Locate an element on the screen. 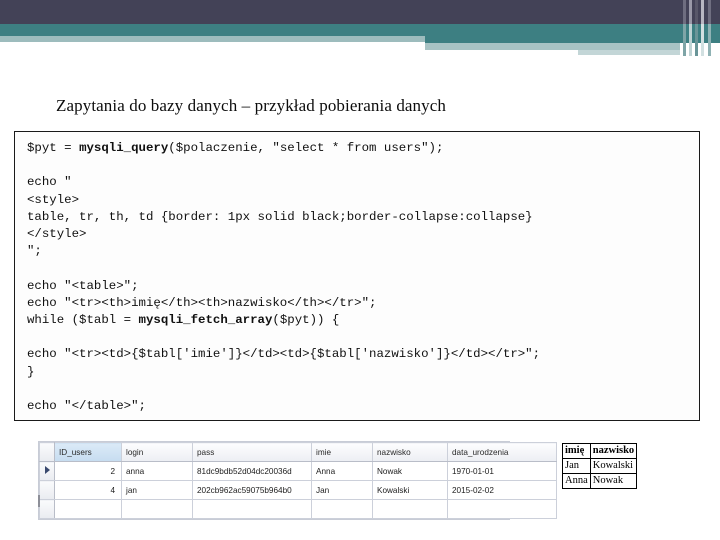 This screenshot has height=540, width=720. header-pale-bar-right is located at coordinates (629, 52).